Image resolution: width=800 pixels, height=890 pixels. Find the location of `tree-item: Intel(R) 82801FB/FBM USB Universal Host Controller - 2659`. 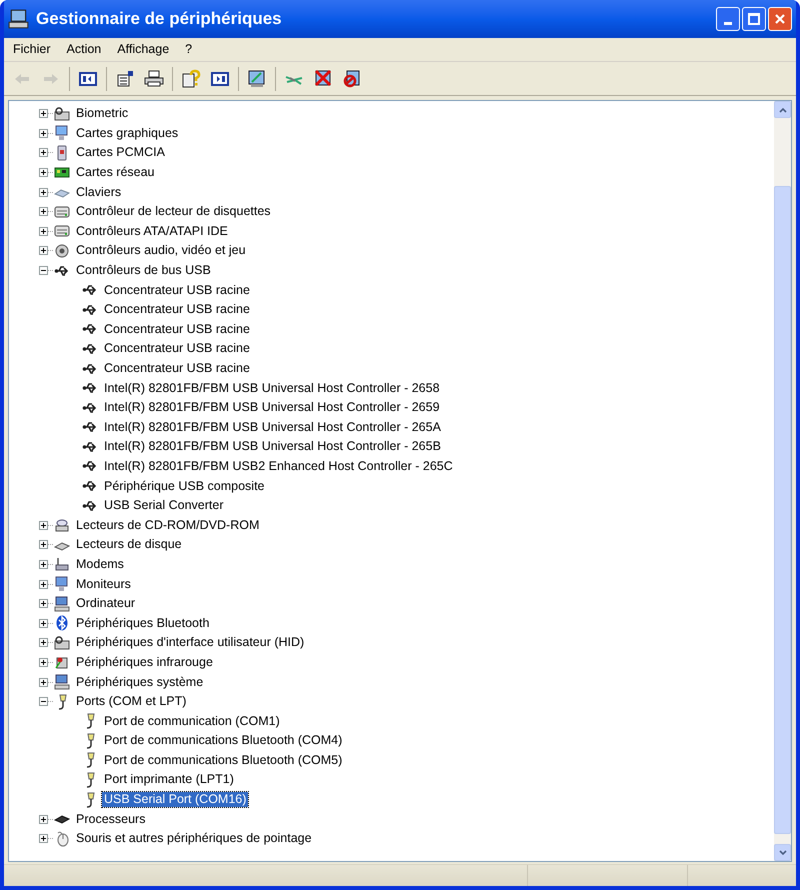

tree-item: Intel(R) 82801FB/FBM USB Universal Host Controller - 2659 is located at coordinates (272, 408).